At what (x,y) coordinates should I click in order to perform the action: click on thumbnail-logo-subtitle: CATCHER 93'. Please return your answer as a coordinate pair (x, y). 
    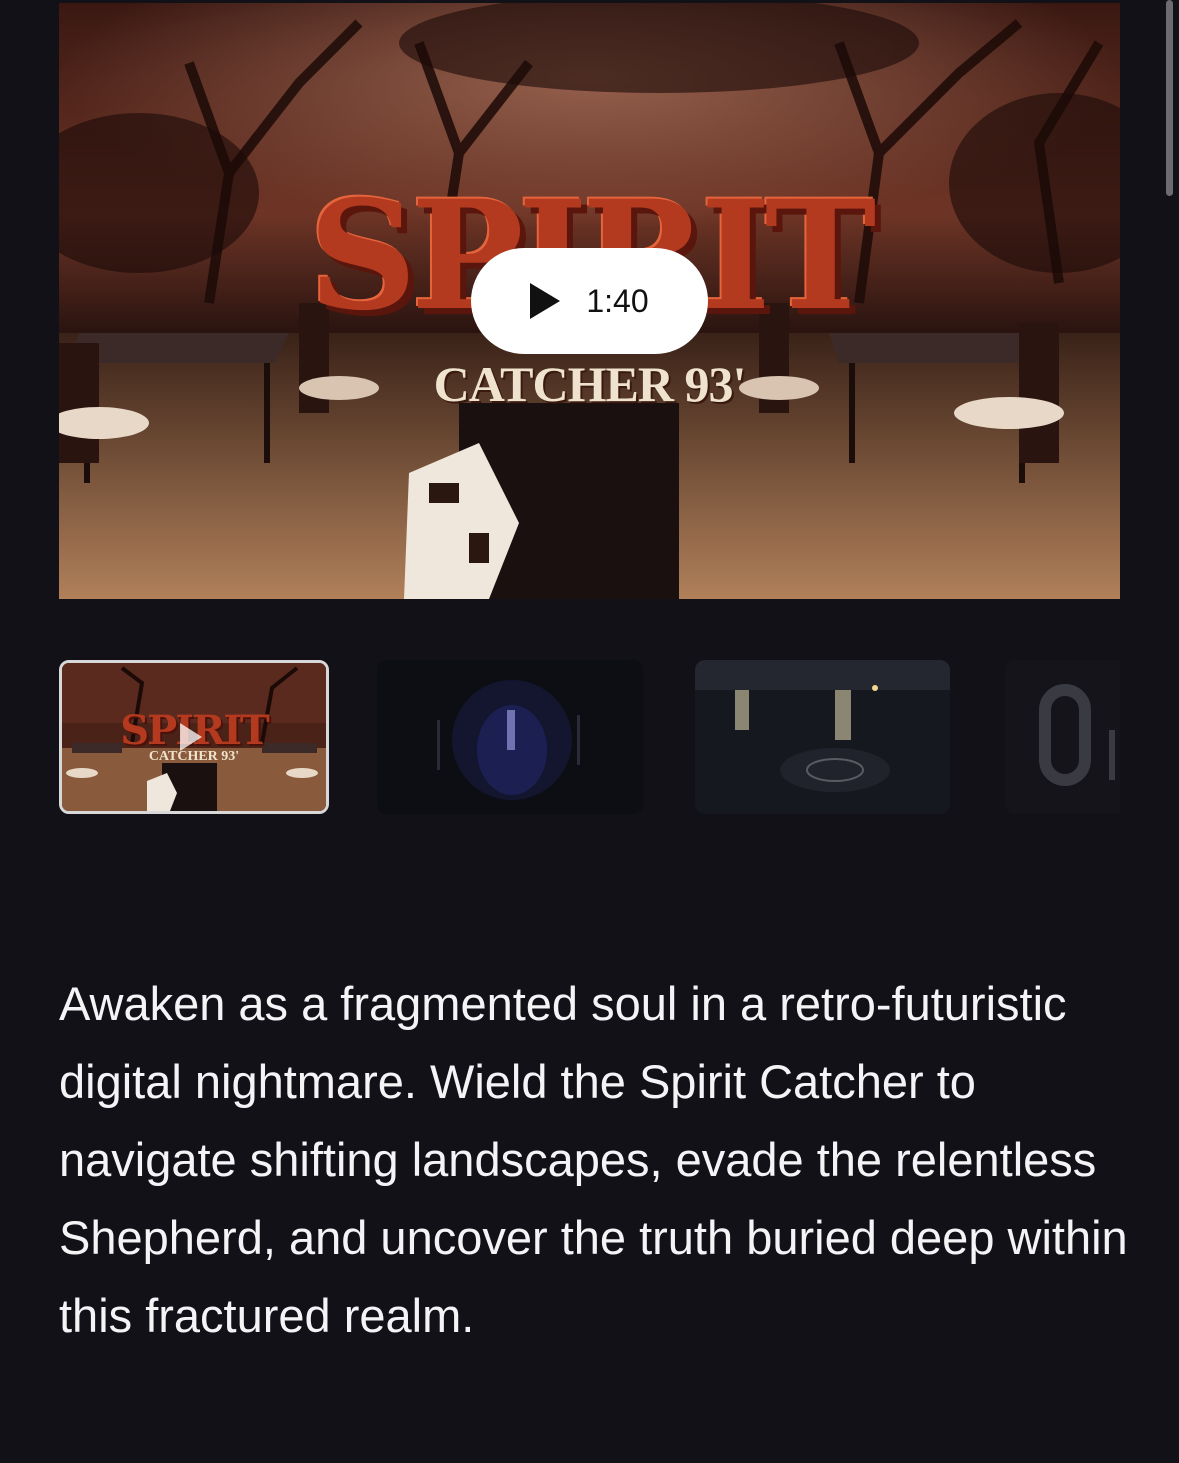
    Looking at the image, I should click on (194, 756).